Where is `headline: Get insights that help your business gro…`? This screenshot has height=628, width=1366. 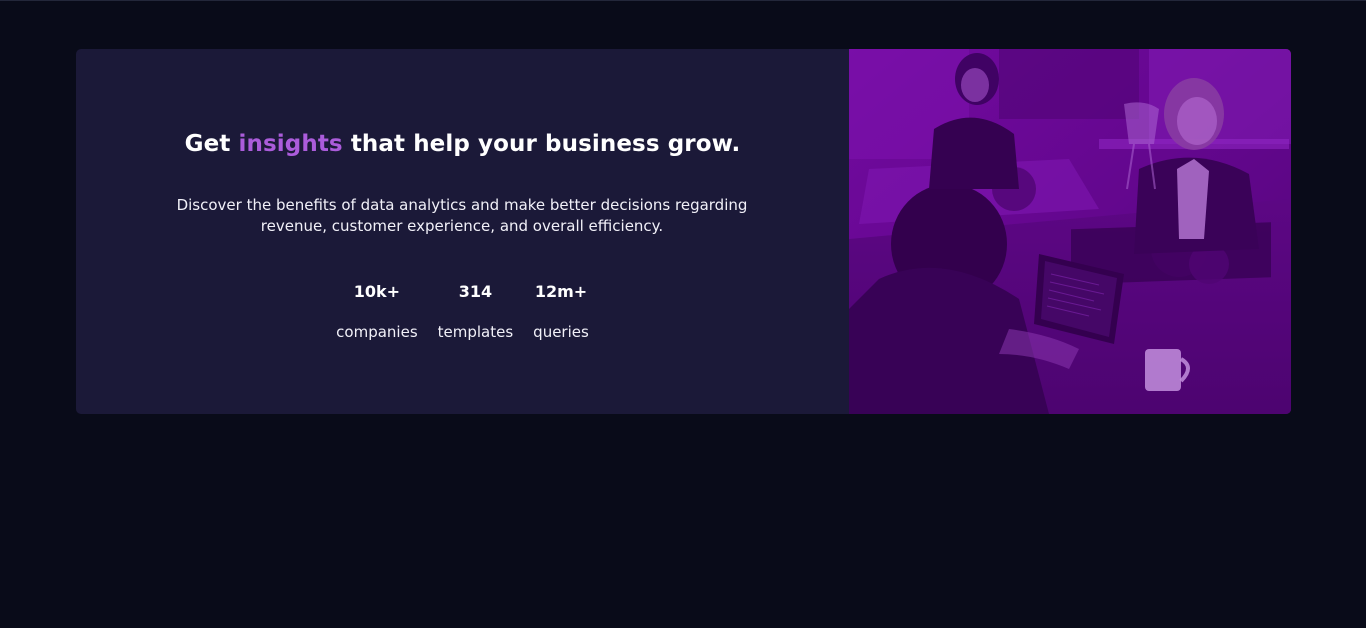 headline: Get insights that help your business gro… is located at coordinates (462, 144).